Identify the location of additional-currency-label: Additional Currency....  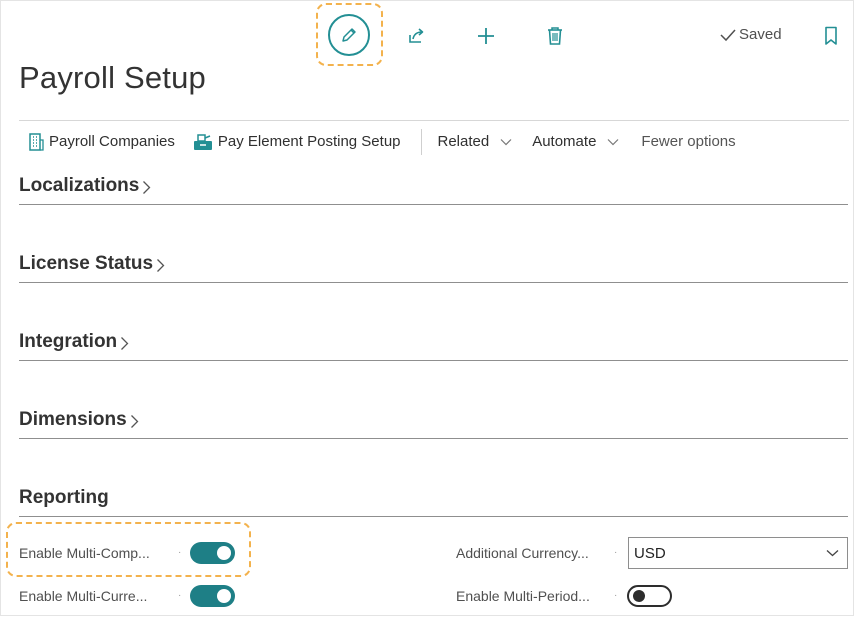
(522, 553).